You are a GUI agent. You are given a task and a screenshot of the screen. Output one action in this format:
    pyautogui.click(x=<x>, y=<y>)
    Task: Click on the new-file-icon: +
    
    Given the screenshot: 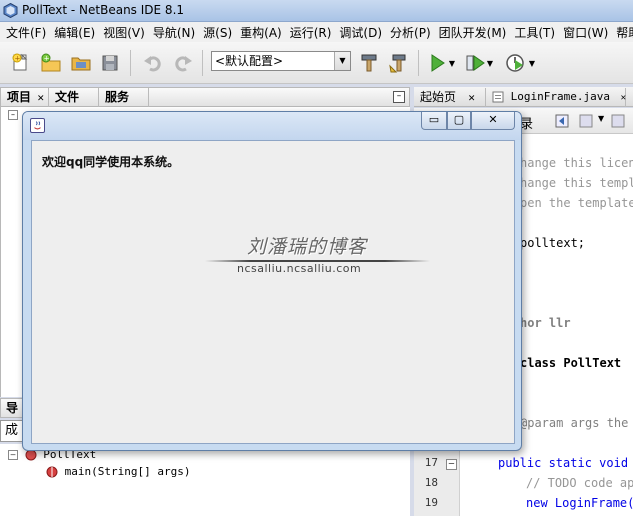 What is the action you would take?
    pyautogui.click(x=21, y=63)
    